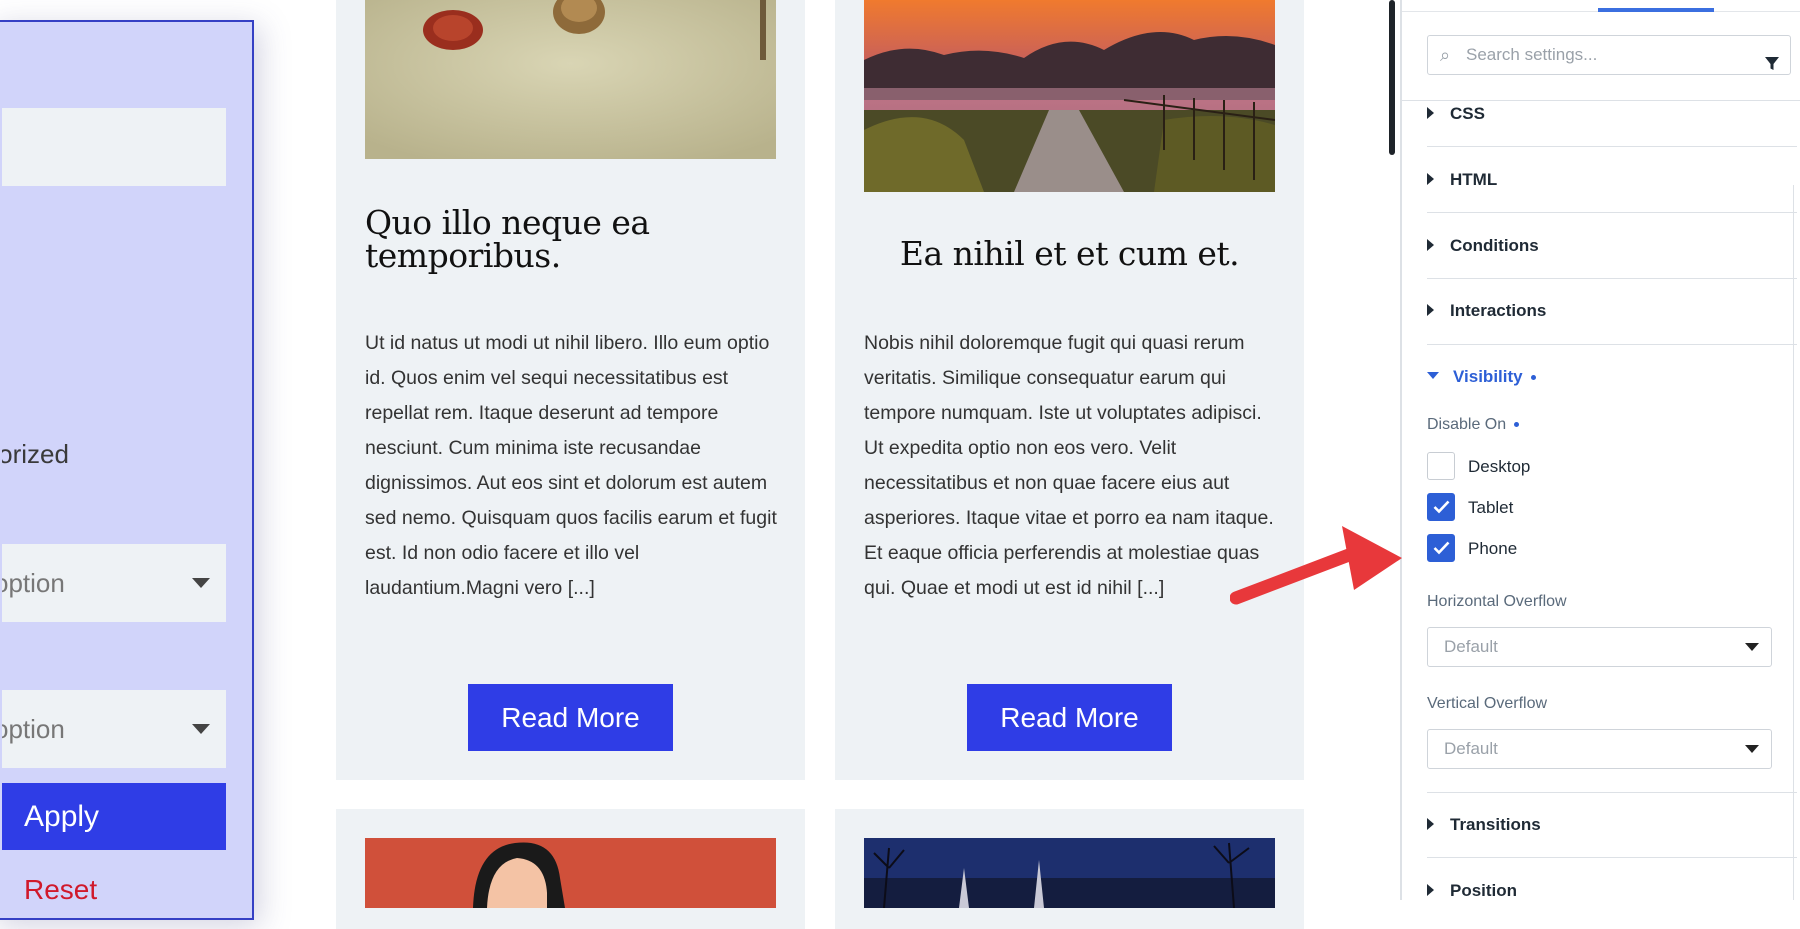  What do you see at coordinates (1599, 647) in the screenshot?
I see `horizontal-overflow-select: Default` at bounding box center [1599, 647].